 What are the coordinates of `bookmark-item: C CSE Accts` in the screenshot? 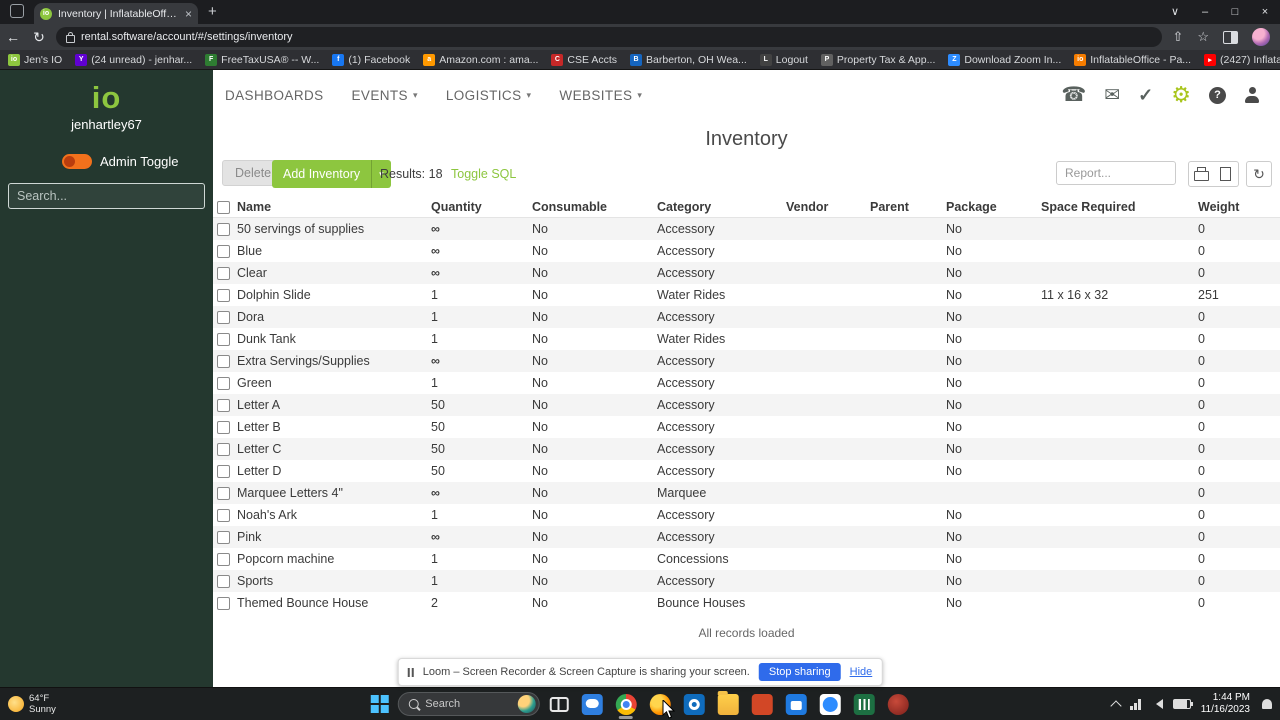 It's located at (584, 59).